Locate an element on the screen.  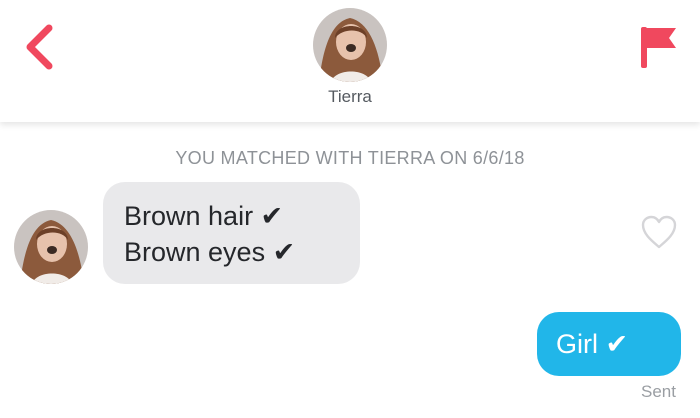
heart-outline-icon is located at coordinates (659, 232).